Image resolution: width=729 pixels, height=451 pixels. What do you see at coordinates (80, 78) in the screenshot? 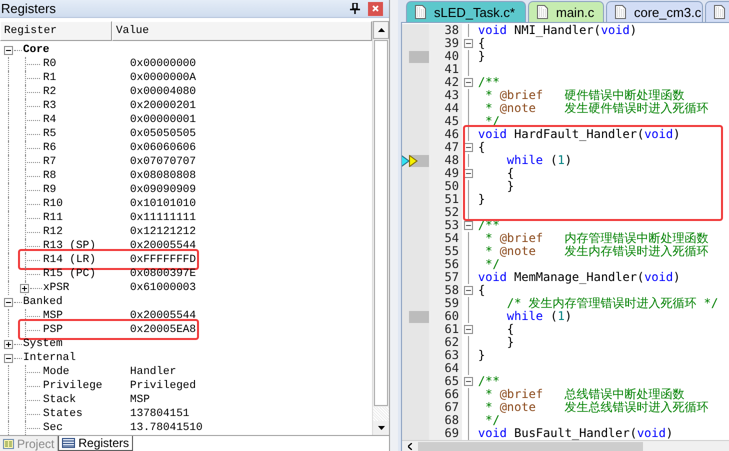
I see `register-name: R1` at bounding box center [80, 78].